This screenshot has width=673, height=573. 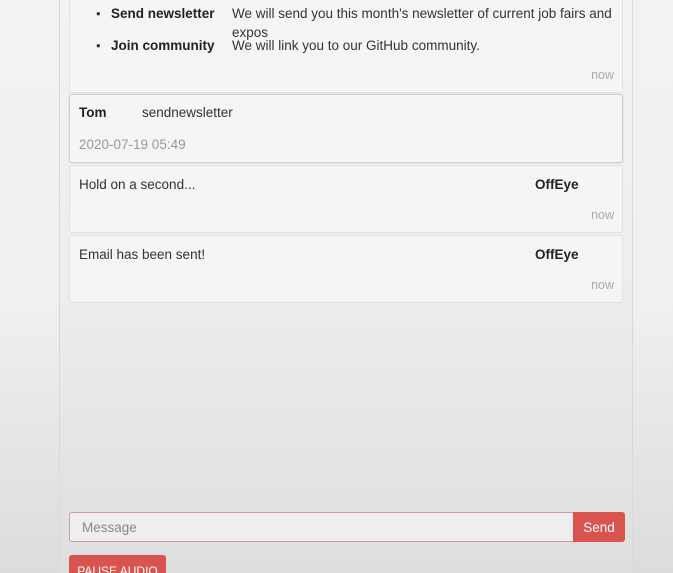 What do you see at coordinates (142, 254) in the screenshot?
I see `bot-message-text: Email has been sent!` at bounding box center [142, 254].